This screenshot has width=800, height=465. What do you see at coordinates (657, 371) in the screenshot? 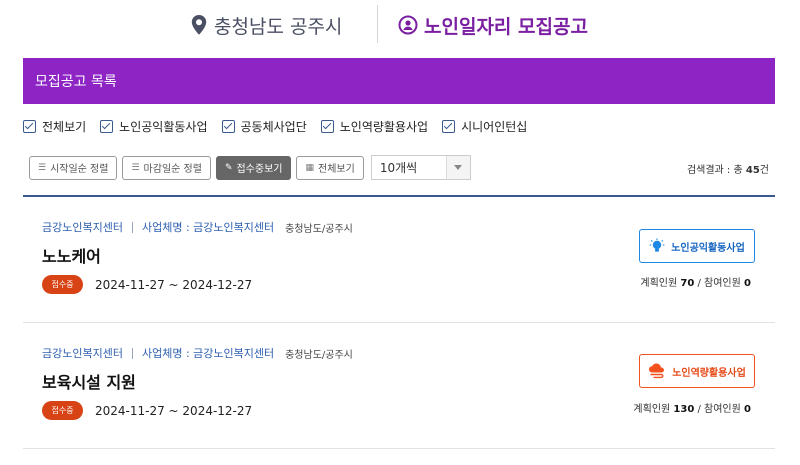
I see `cloud-hand-icon` at bounding box center [657, 371].